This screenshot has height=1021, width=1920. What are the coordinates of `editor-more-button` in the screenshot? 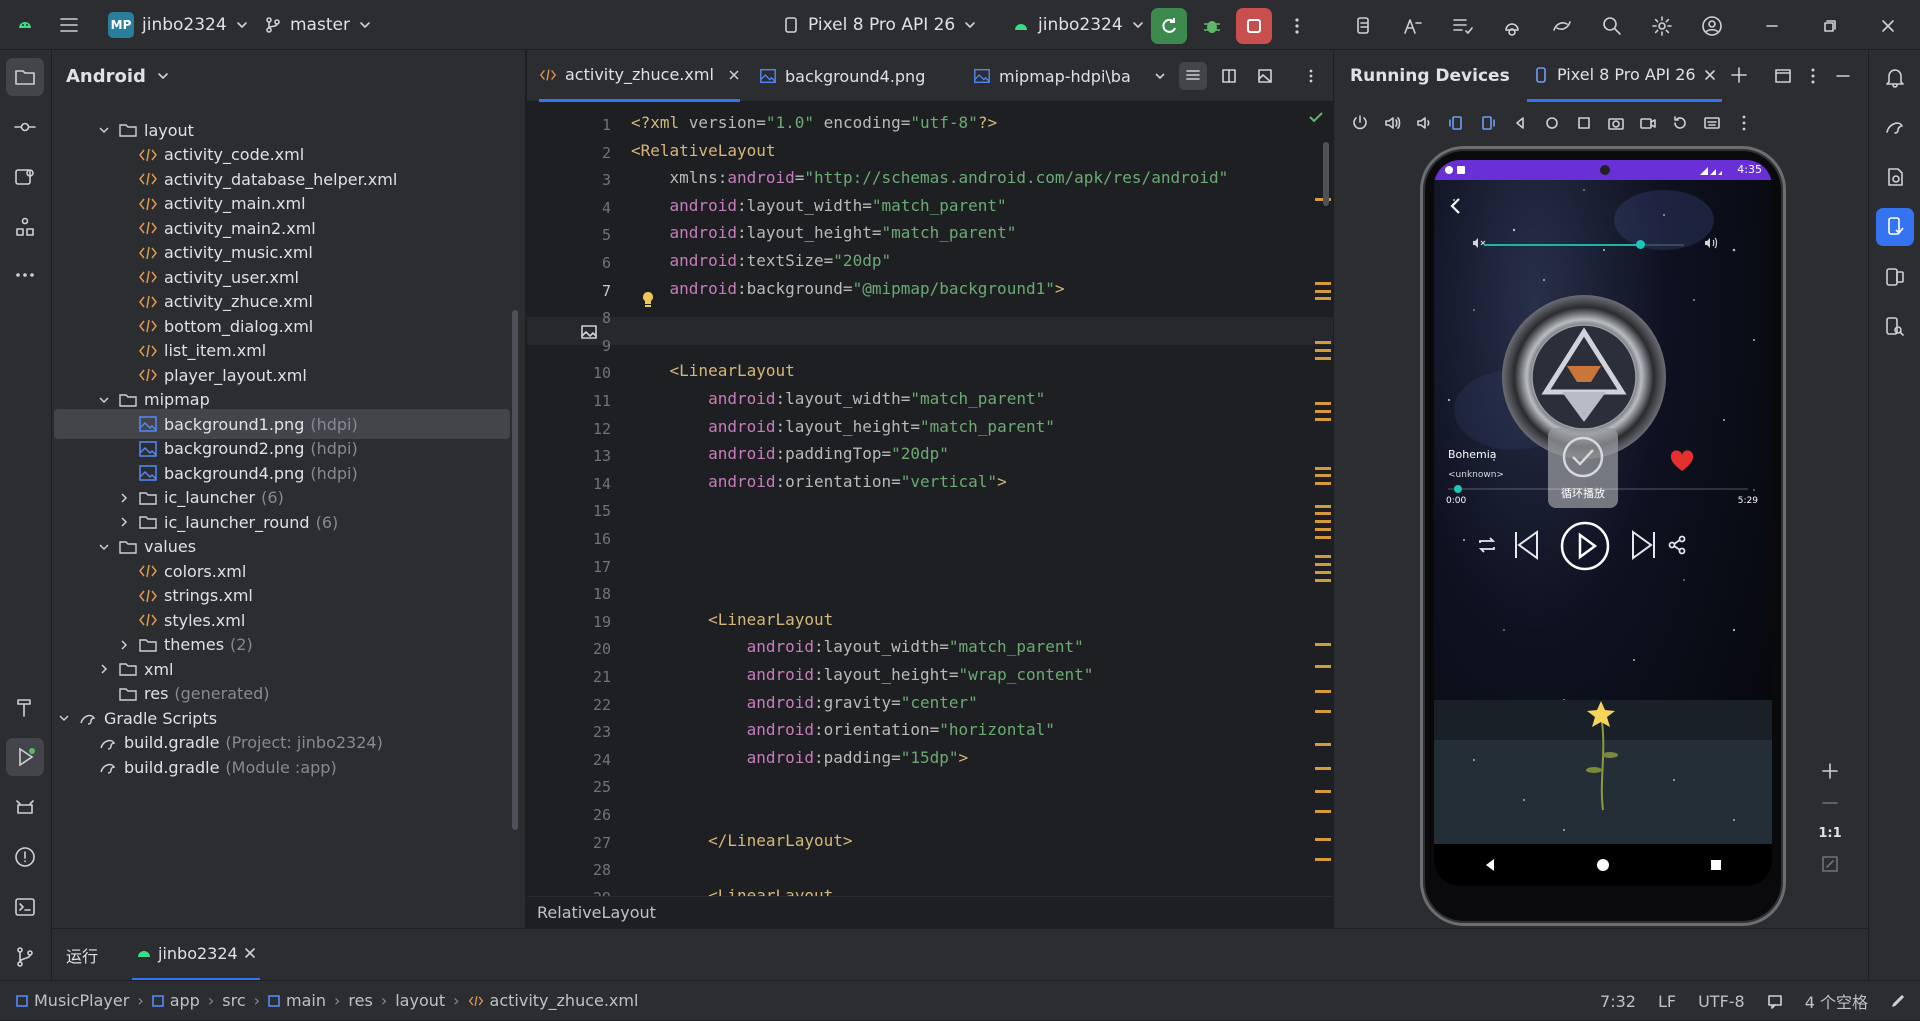 It's located at (1311, 76).